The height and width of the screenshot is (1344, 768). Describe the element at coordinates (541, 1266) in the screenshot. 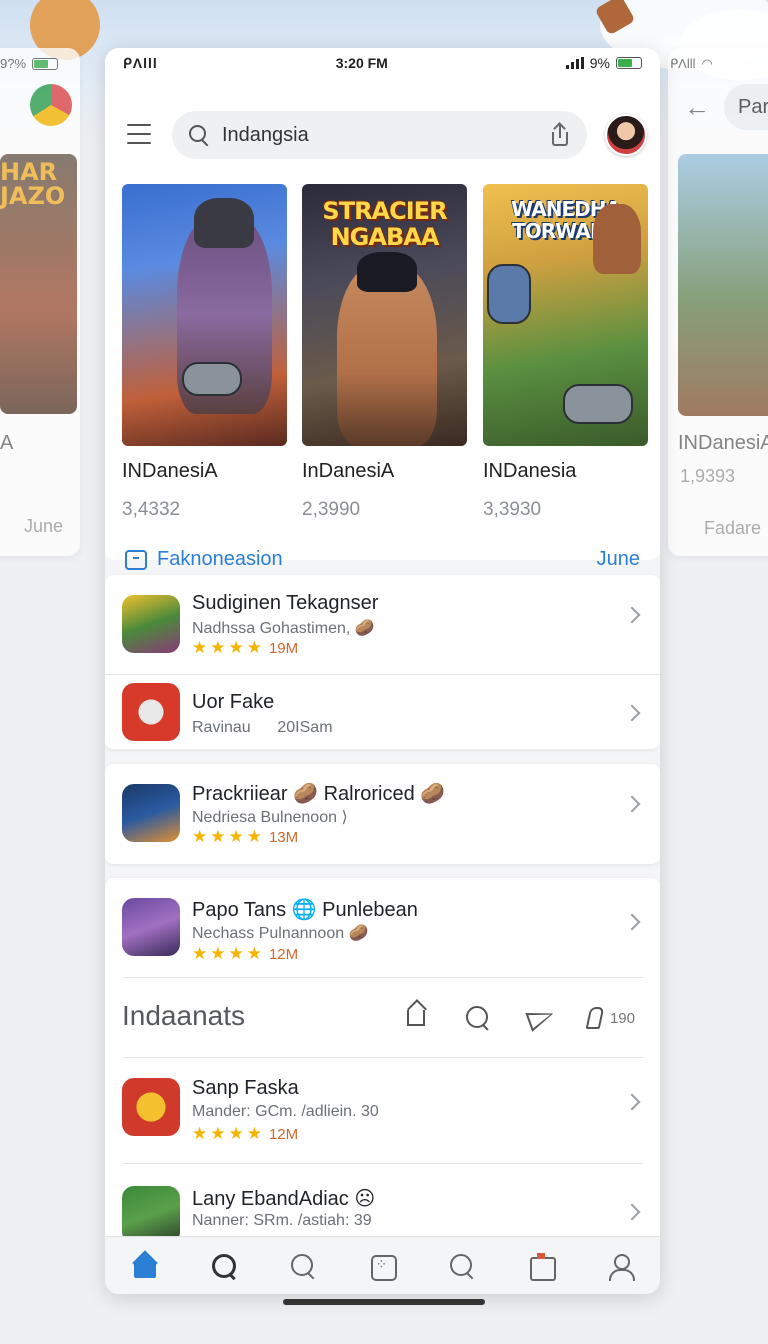

I see `tab-calendar-icon` at that location.